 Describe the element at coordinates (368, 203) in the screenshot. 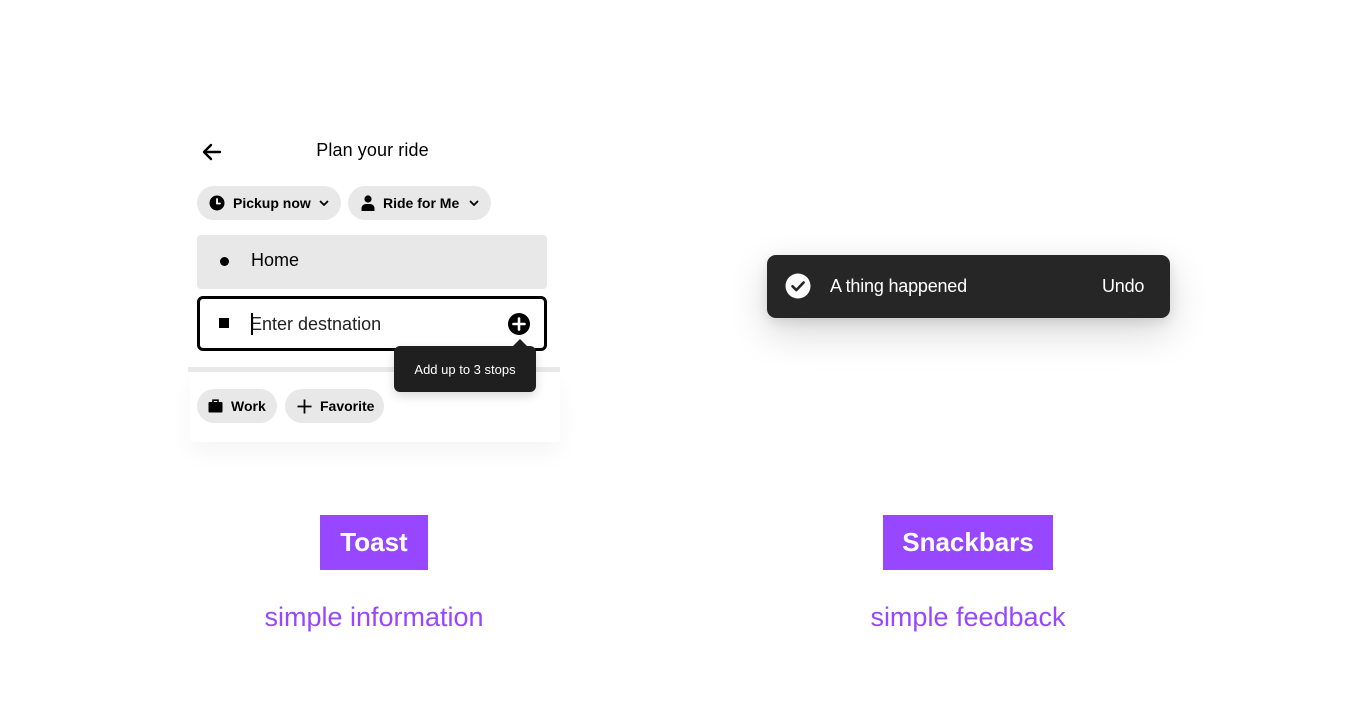

I see `person-icon` at that location.